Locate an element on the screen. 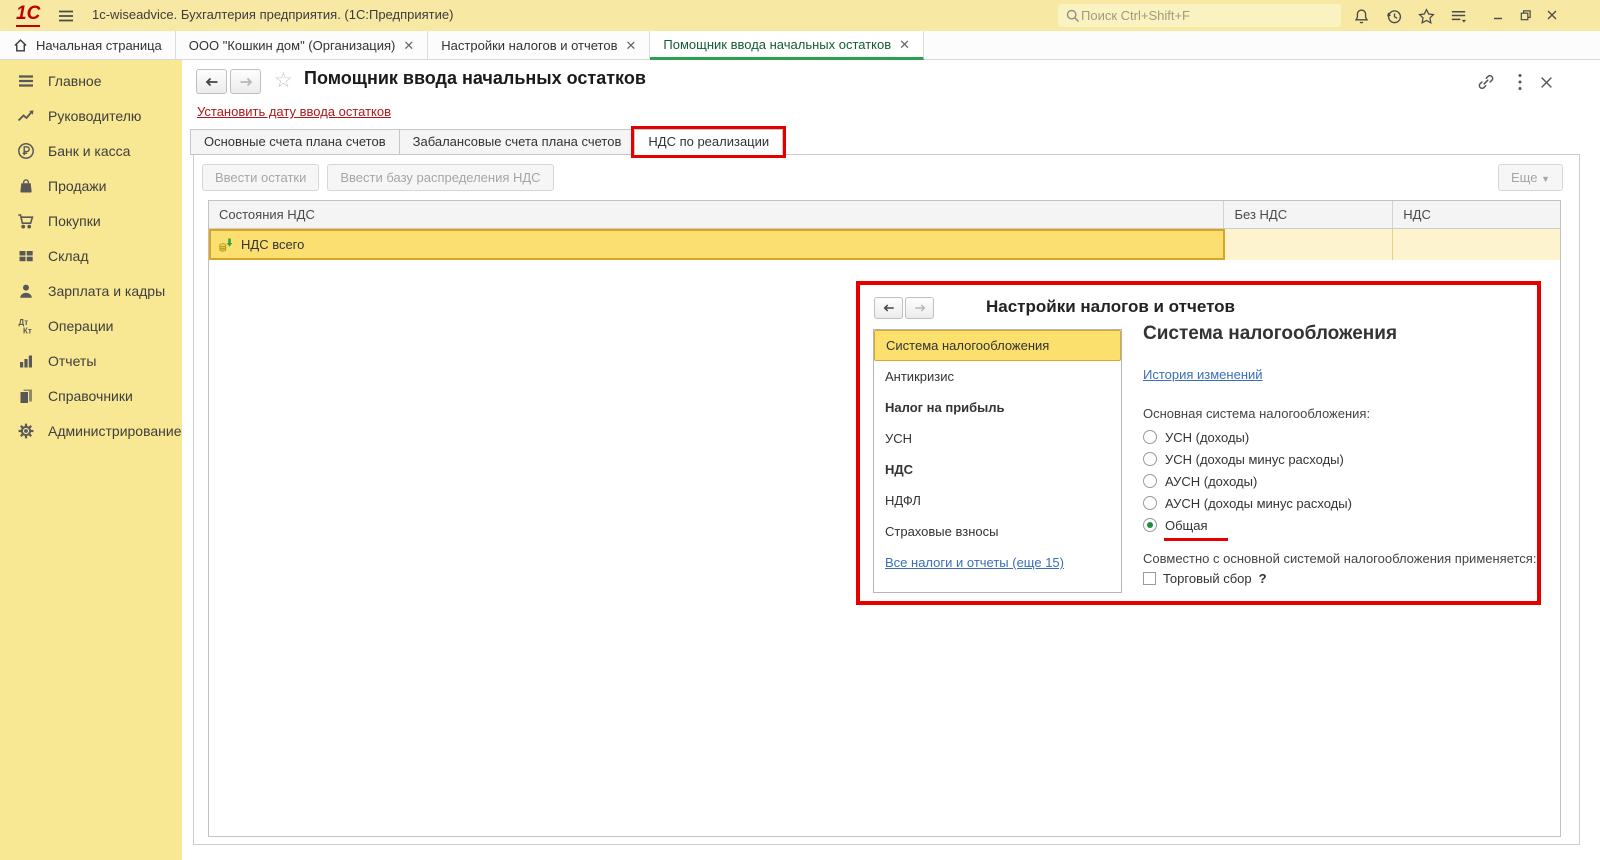 The image size is (1600, 860). tab-main-accounts: Основные счета плана счетов is located at coordinates (295, 142).